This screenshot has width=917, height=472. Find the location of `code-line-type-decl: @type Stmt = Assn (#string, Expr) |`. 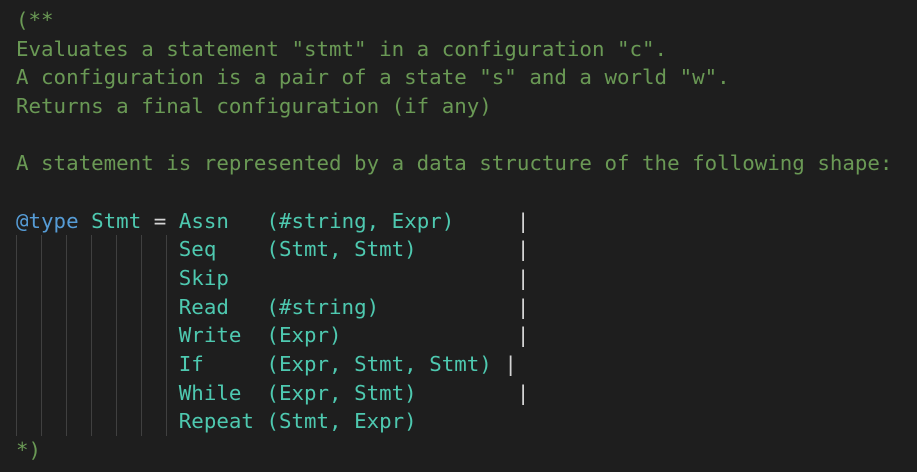

code-line-type-decl: @type Stmt = Assn (#string, Expr) | is located at coordinates (466, 221).